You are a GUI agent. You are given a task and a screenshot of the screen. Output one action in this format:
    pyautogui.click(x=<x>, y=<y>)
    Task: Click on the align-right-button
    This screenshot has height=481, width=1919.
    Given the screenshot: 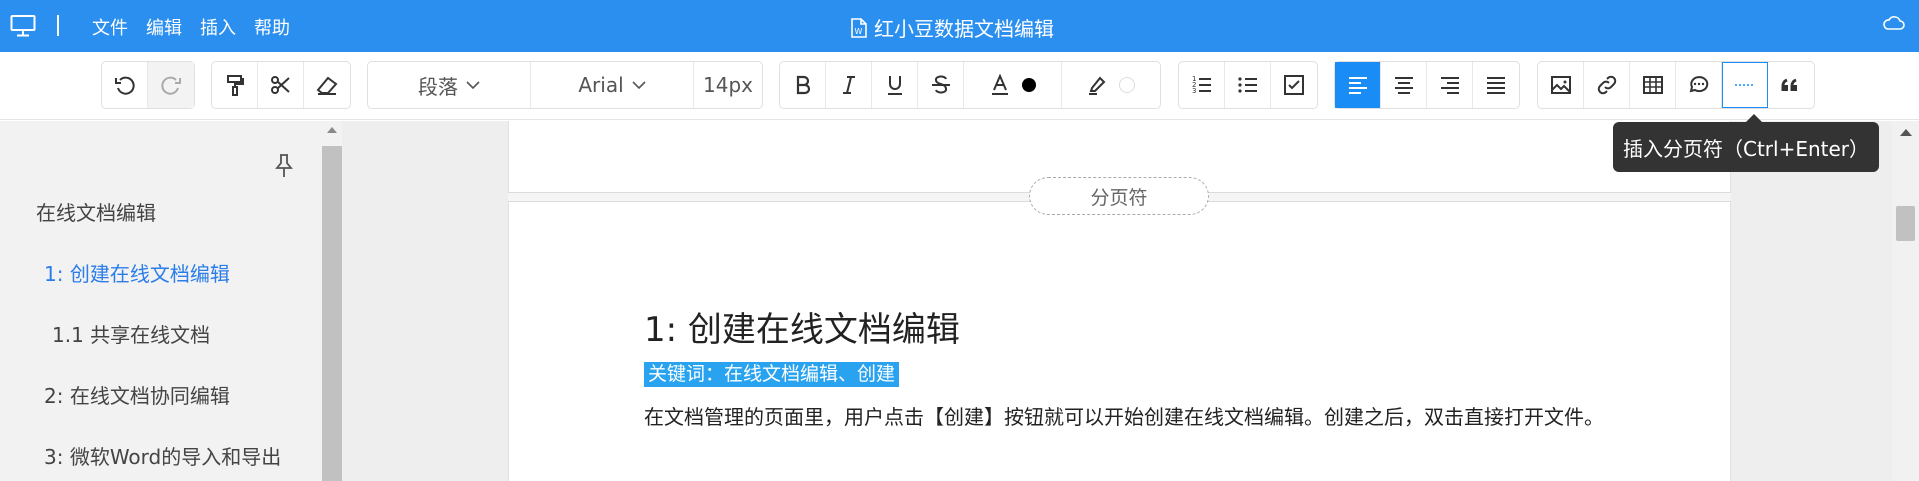 What is the action you would take?
    pyautogui.click(x=1450, y=85)
    